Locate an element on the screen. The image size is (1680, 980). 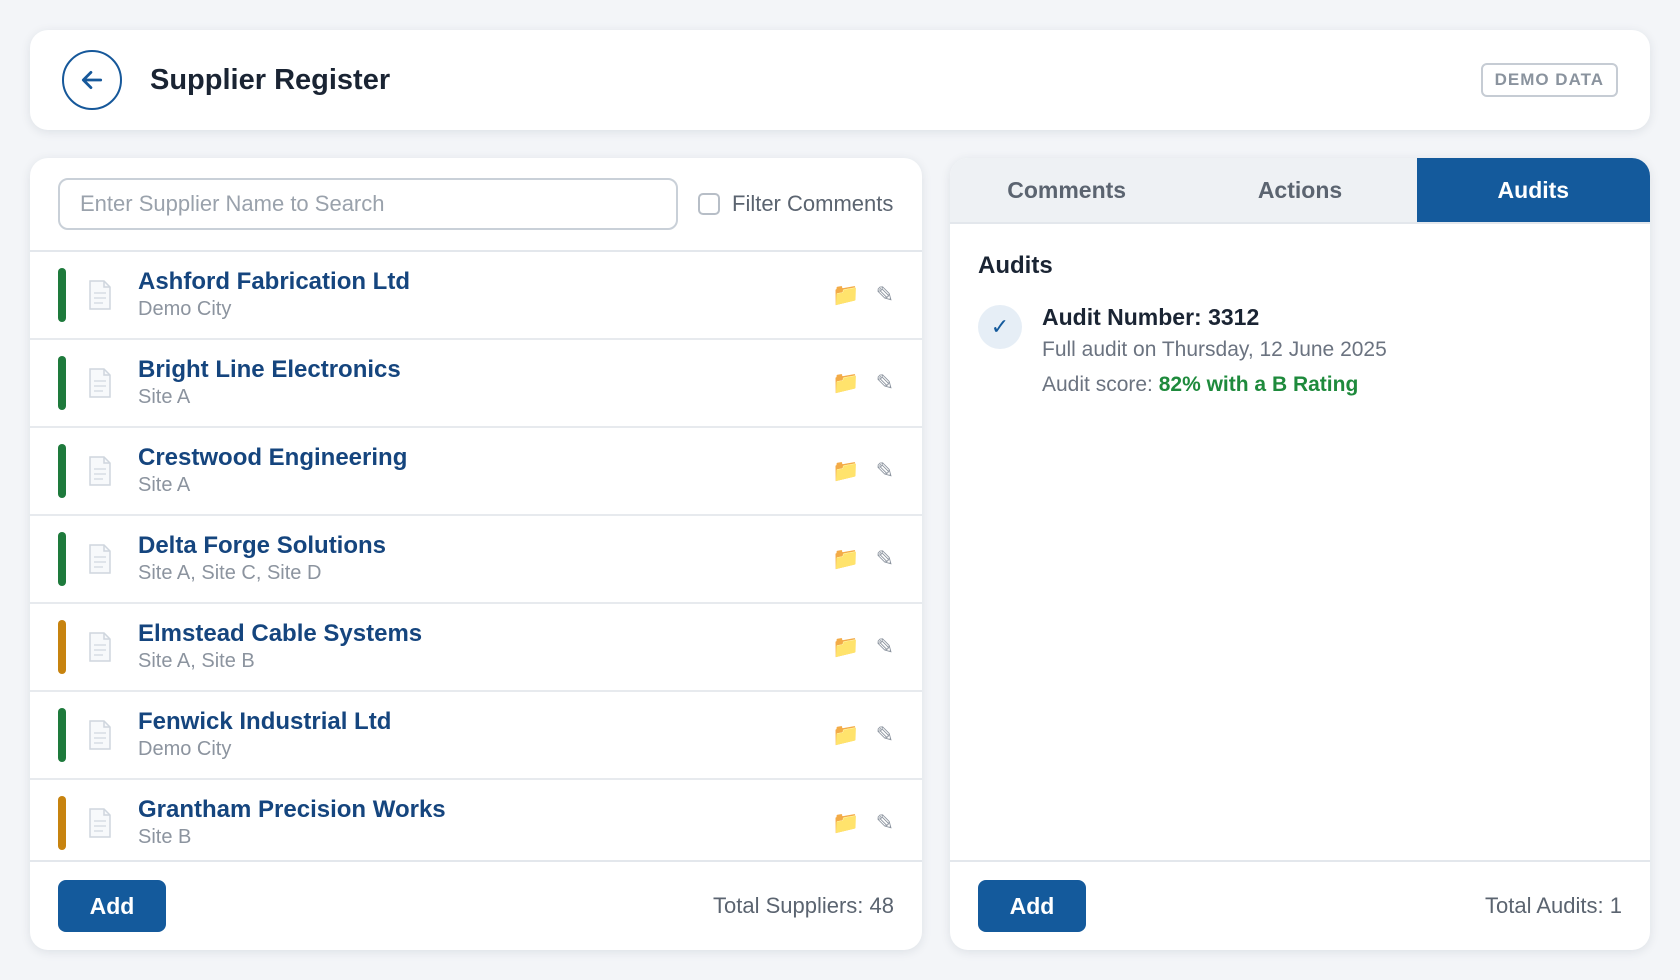
total-suppliers-count: Total Suppliers: 48 is located at coordinates (803, 905).